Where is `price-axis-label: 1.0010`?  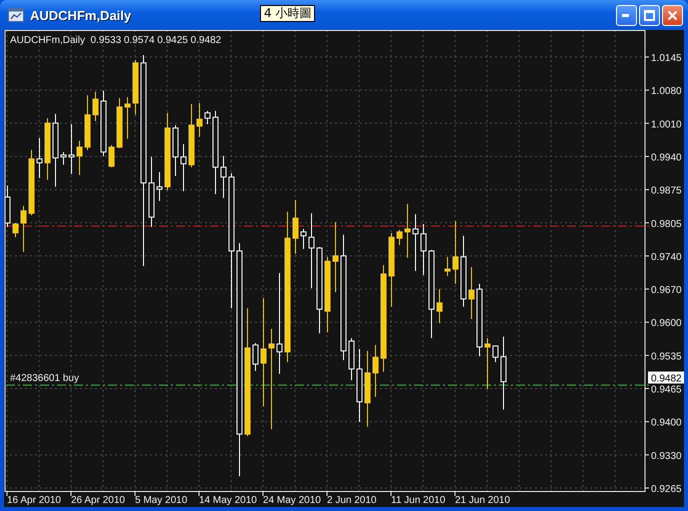 price-axis-label: 1.0010 is located at coordinates (666, 124).